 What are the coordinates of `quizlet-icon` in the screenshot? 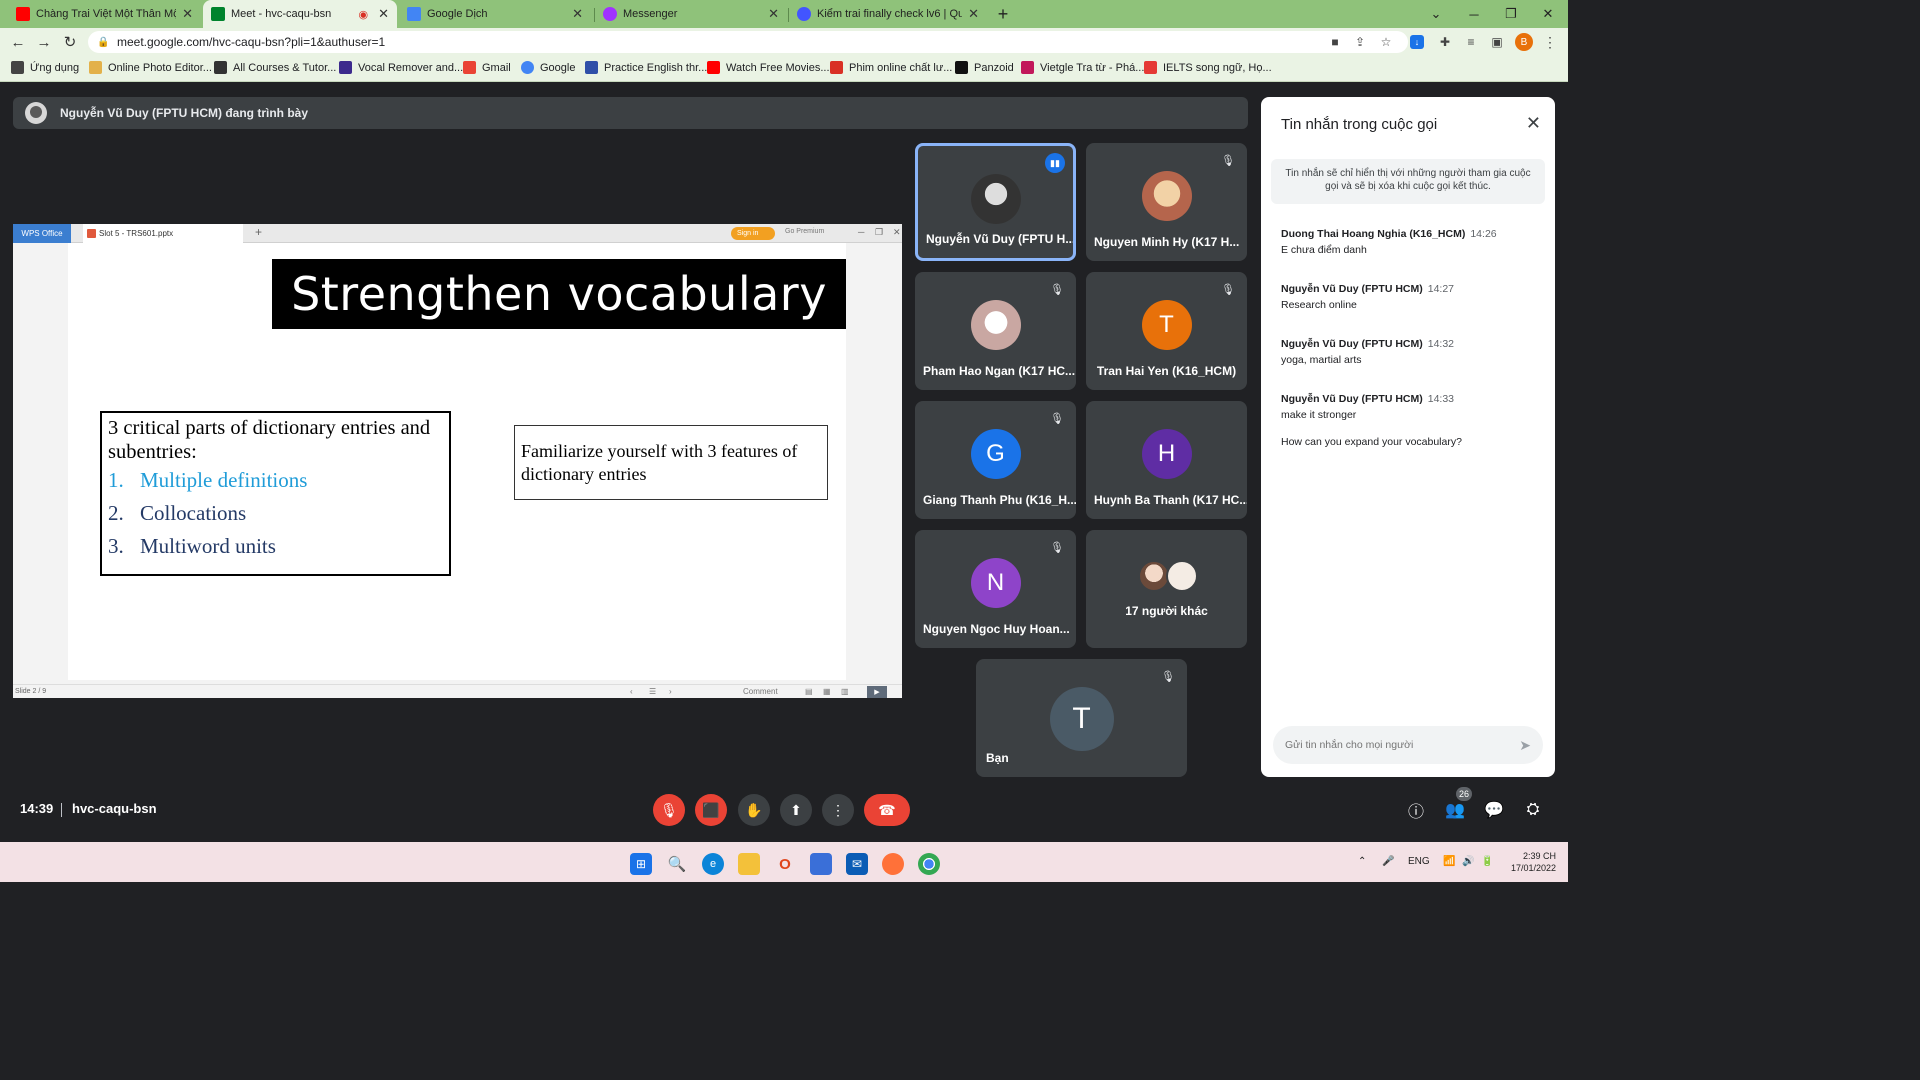 It's located at (804, 14).